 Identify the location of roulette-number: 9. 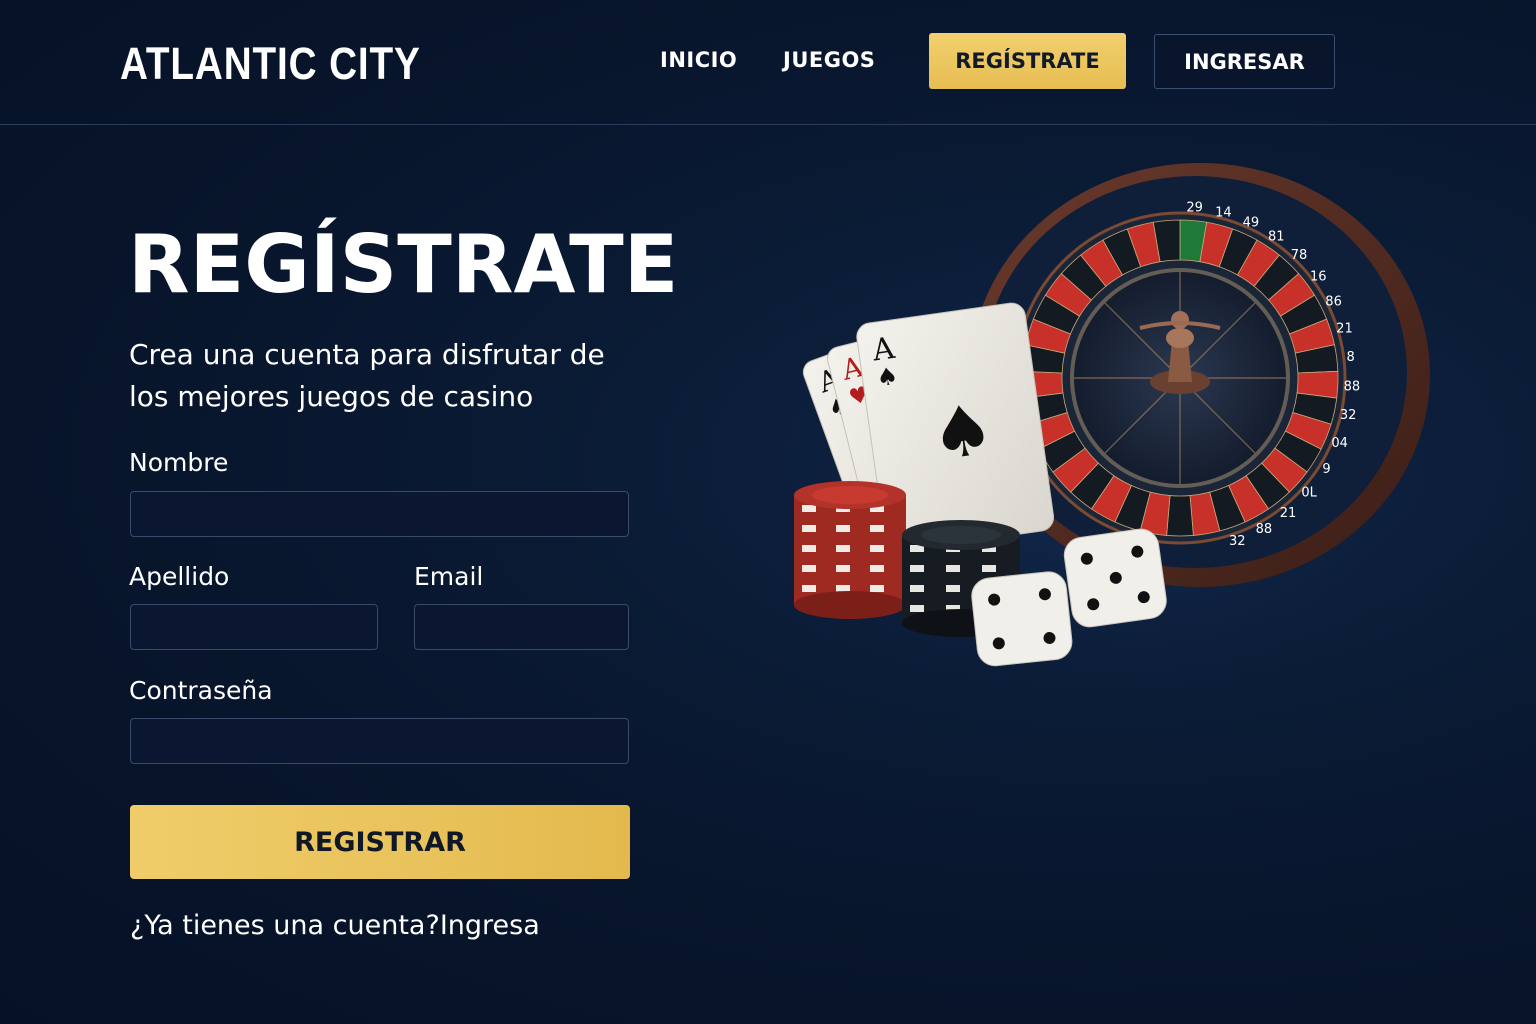
(1326, 469).